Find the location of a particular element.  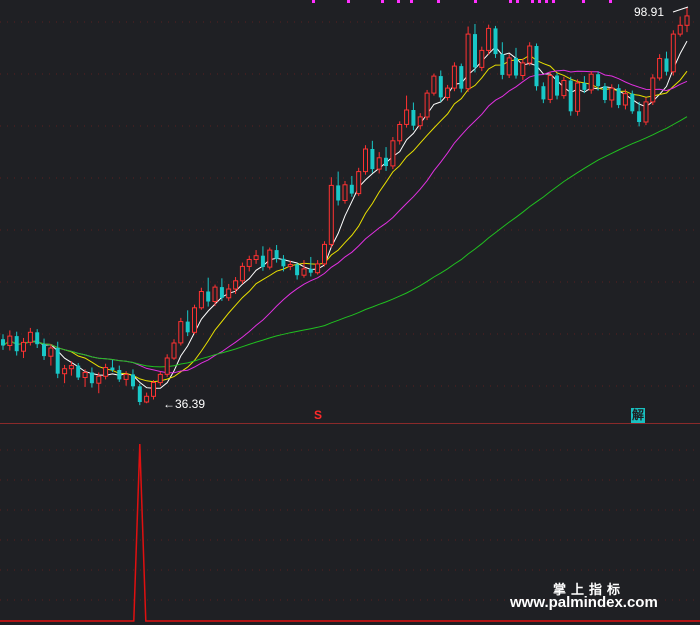

high-price-value: 98.91 is located at coordinates (649, 12).